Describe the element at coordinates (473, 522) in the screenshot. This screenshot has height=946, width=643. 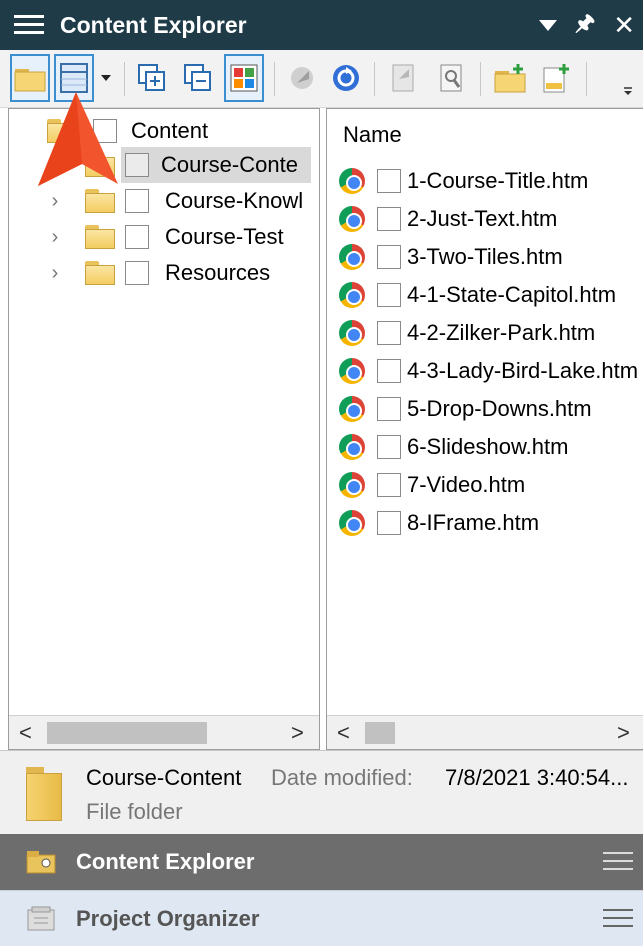
I see `file-name: 8-IFrame.htm` at that location.